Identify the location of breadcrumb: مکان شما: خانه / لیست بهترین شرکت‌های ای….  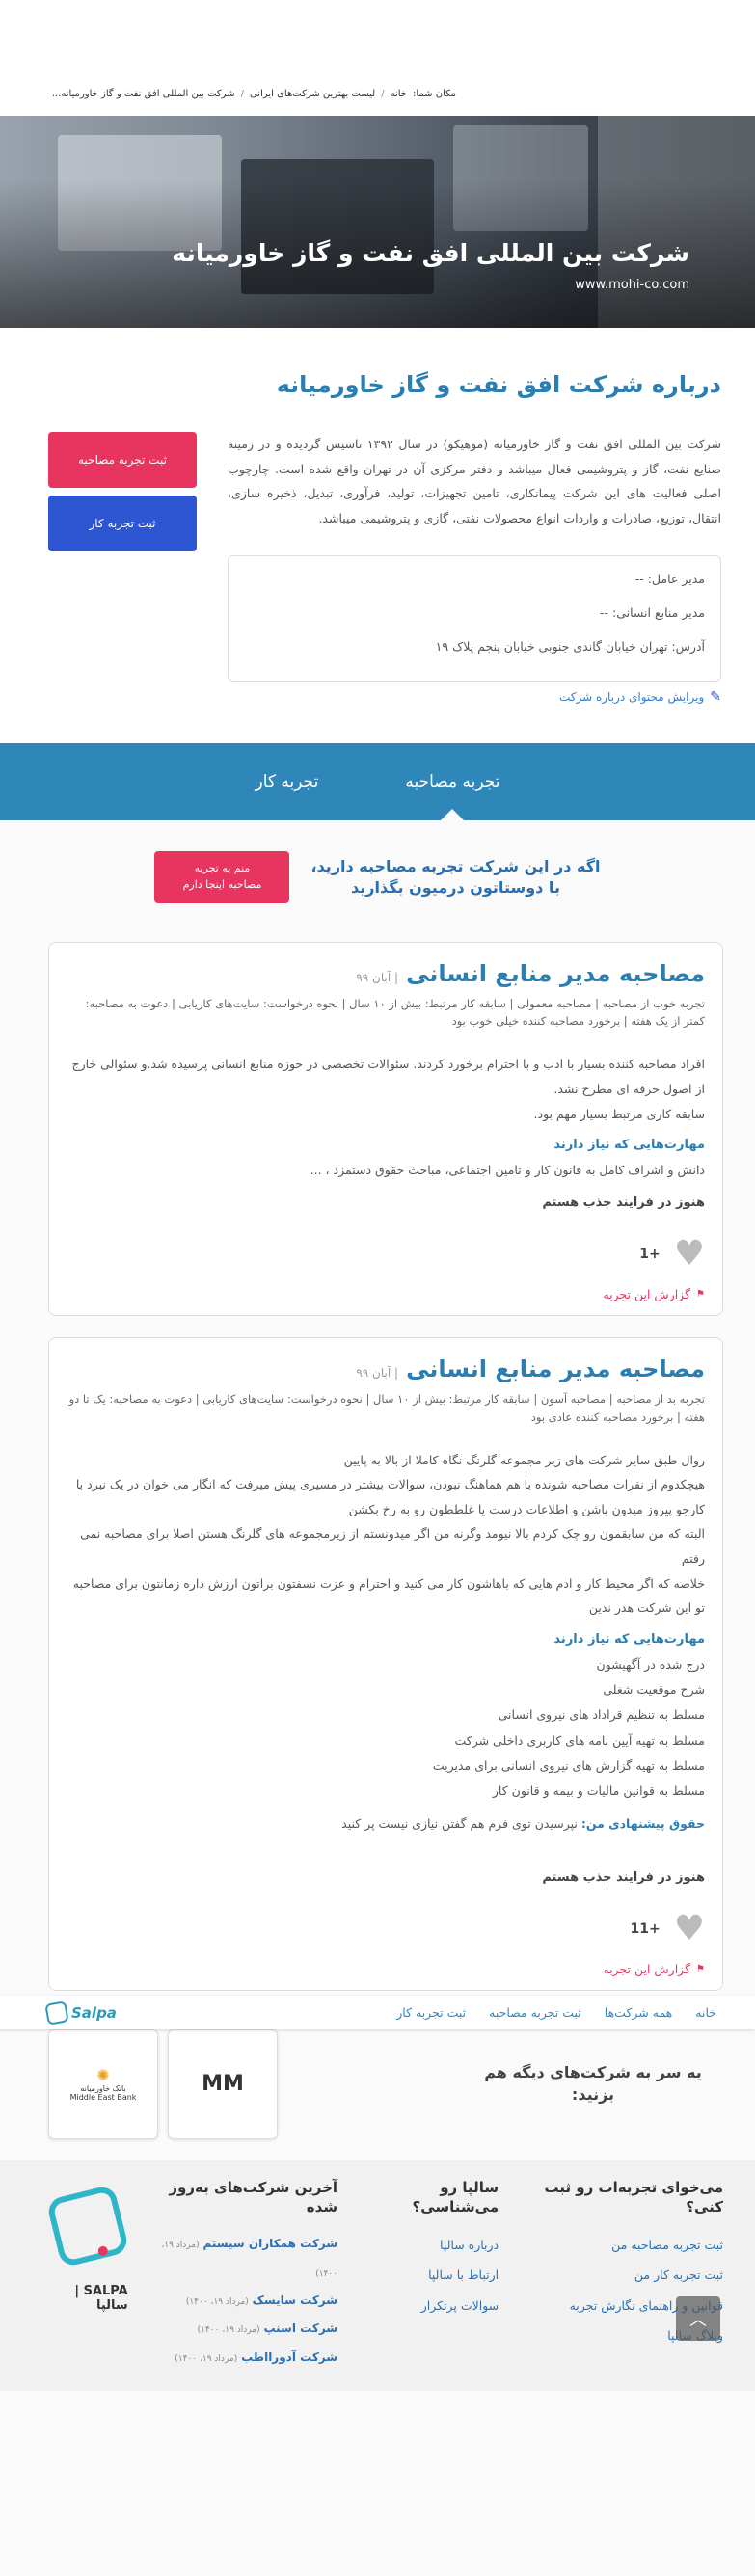
(378, 94).